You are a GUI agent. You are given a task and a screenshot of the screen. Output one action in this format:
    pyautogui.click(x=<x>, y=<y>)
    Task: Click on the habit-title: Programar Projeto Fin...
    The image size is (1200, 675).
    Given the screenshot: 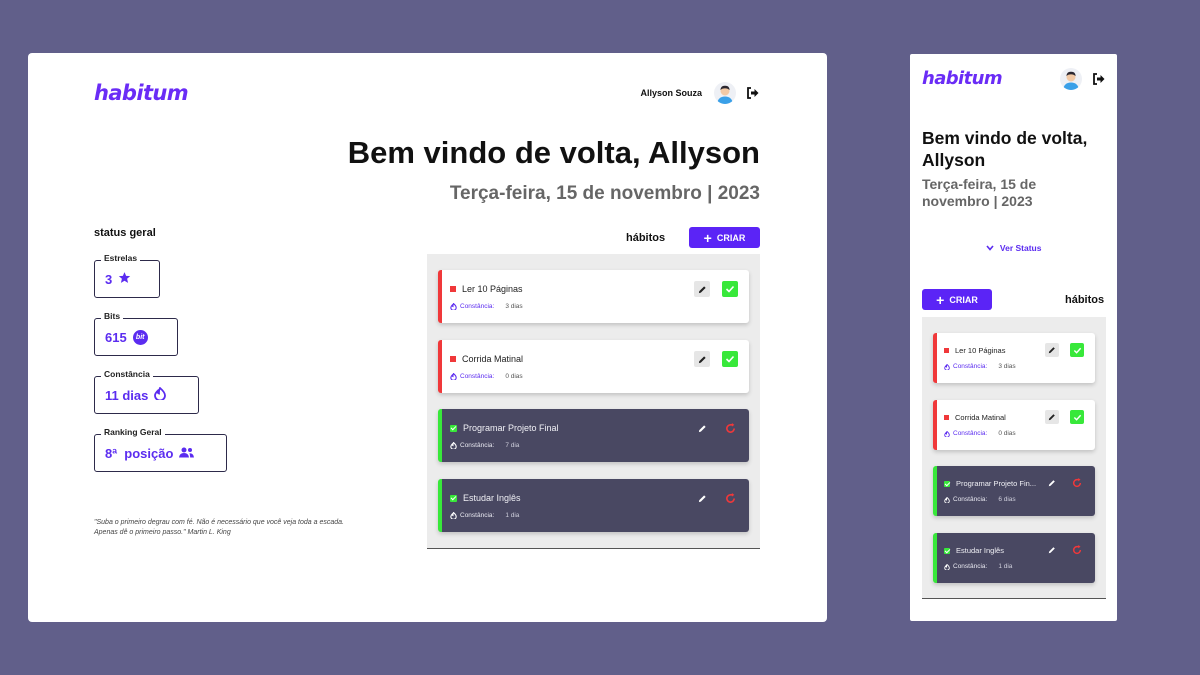 What is the action you would take?
    pyautogui.click(x=996, y=483)
    